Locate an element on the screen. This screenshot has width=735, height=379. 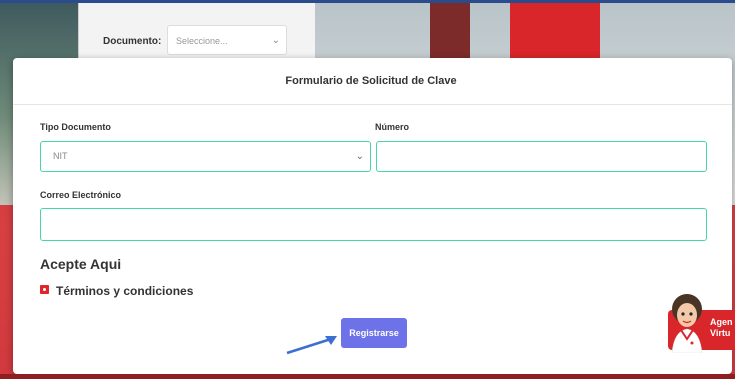
modal-title: Formulario de Solicitud de Clave is located at coordinates (371, 81).